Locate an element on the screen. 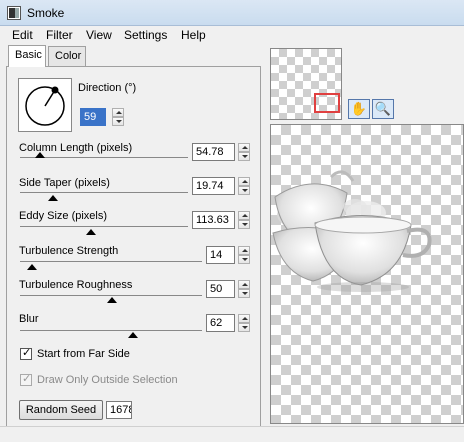 The image size is (464, 442). blur-slider-thumb is located at coordinates (133, 335).